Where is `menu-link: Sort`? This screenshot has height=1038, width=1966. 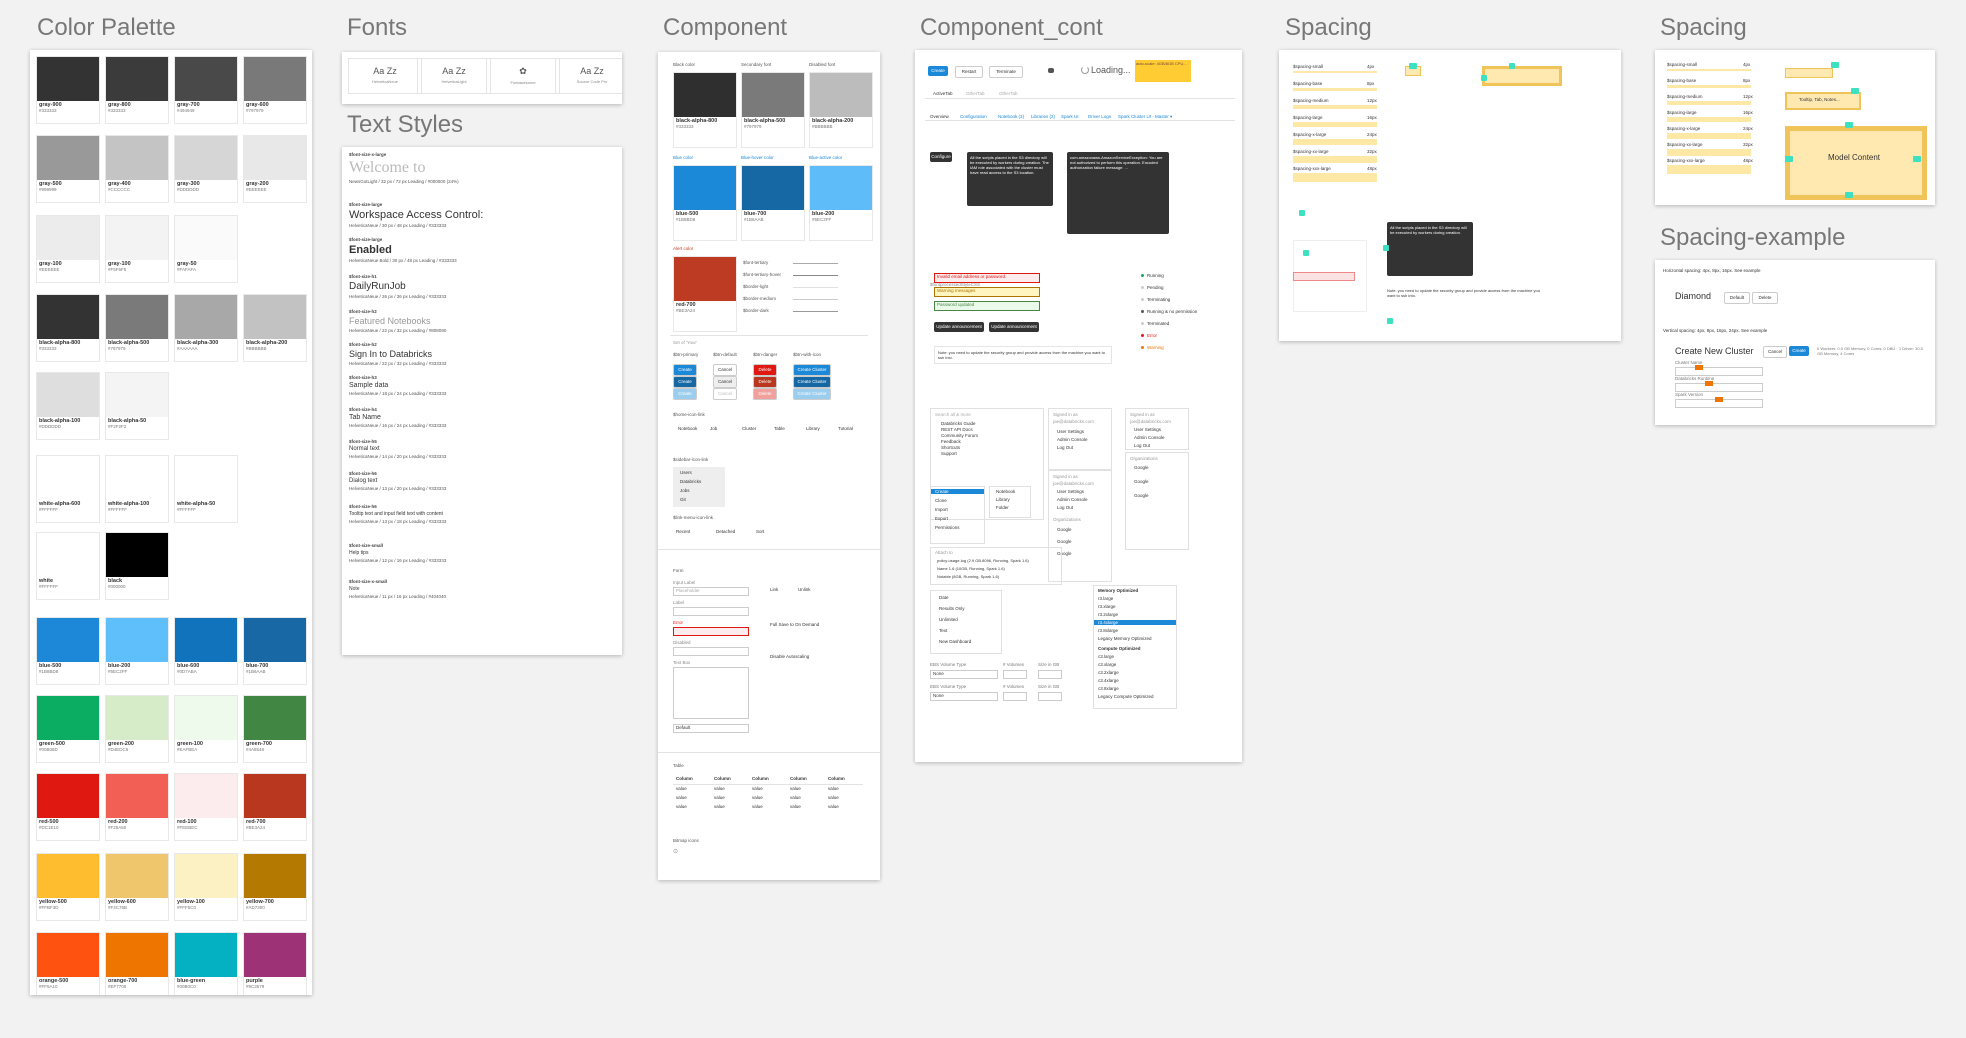 menu-link: Sort is located at coordinates (760, 531).